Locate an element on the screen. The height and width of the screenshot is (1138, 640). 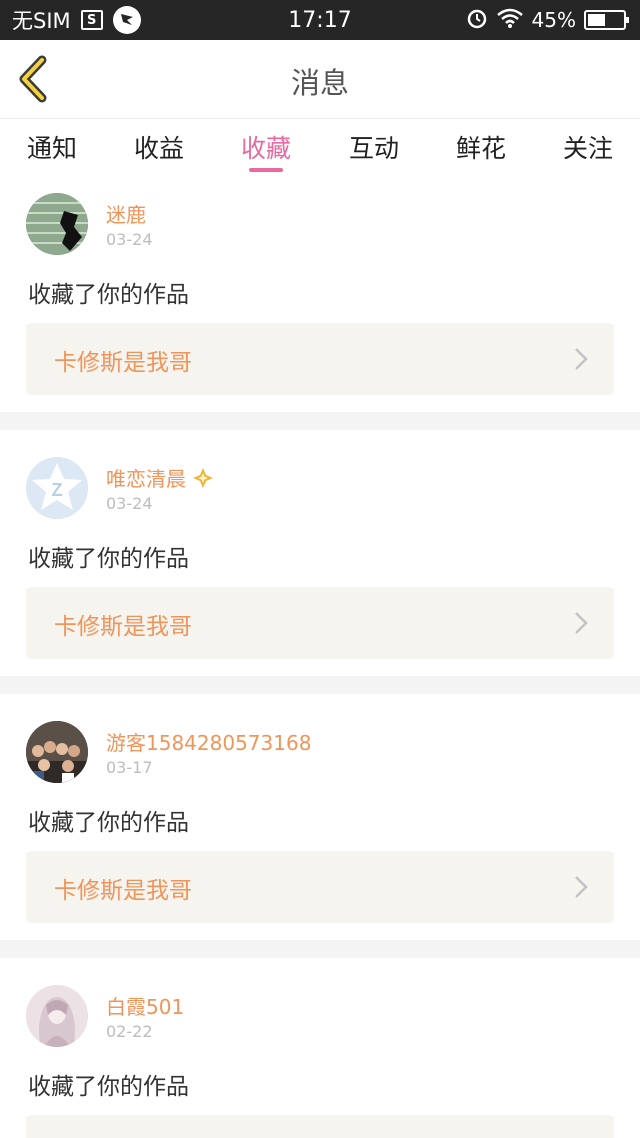
username: 迷鹿 is located at coordinates (126, 213).